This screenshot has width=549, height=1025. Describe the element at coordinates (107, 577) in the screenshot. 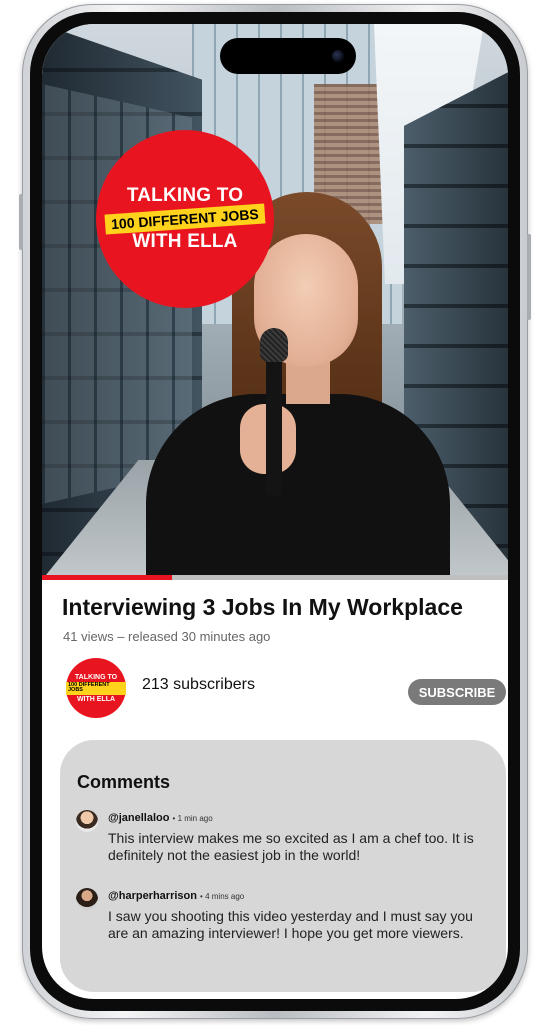

I see `video-progress-fill` at that location.